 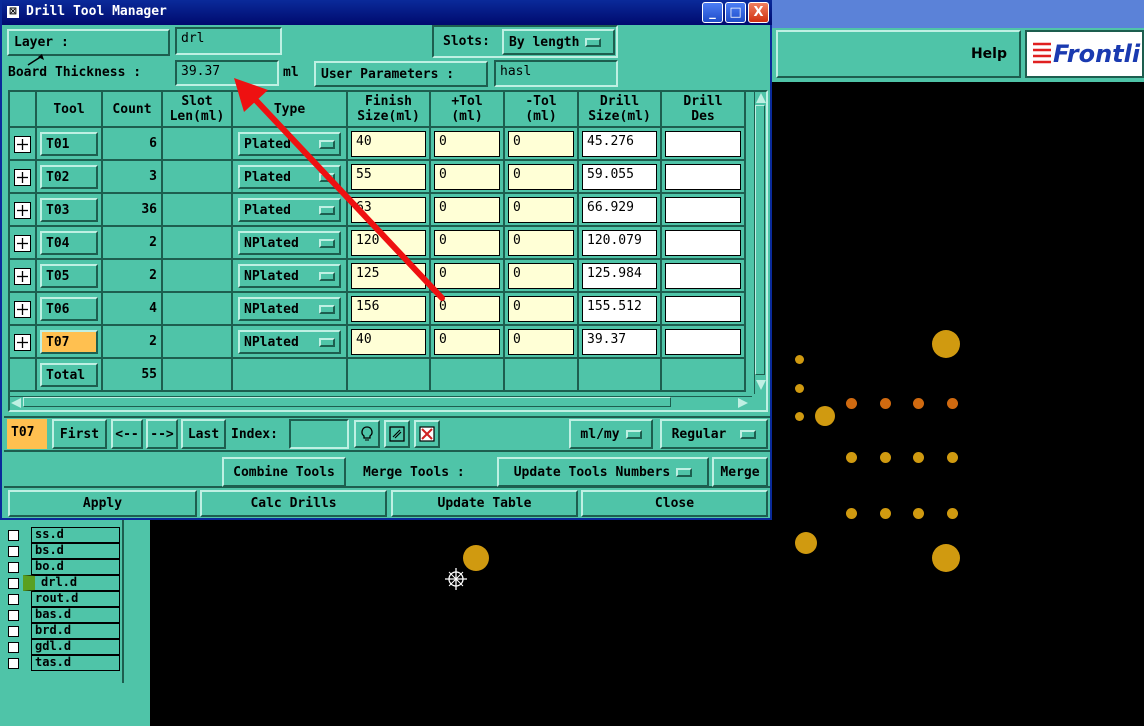 I want to click on first-button: First, so click(x=79, y=434).